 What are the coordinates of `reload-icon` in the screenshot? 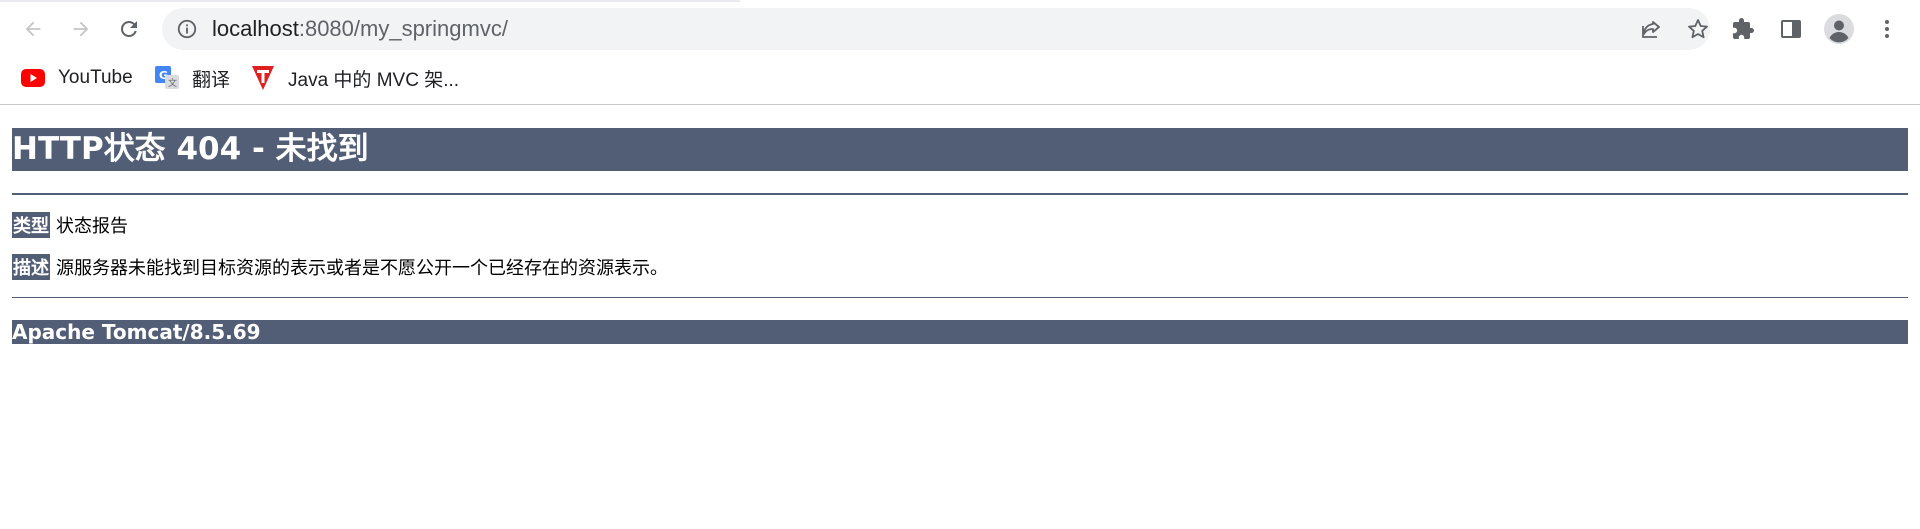 It's located at (128, 28).